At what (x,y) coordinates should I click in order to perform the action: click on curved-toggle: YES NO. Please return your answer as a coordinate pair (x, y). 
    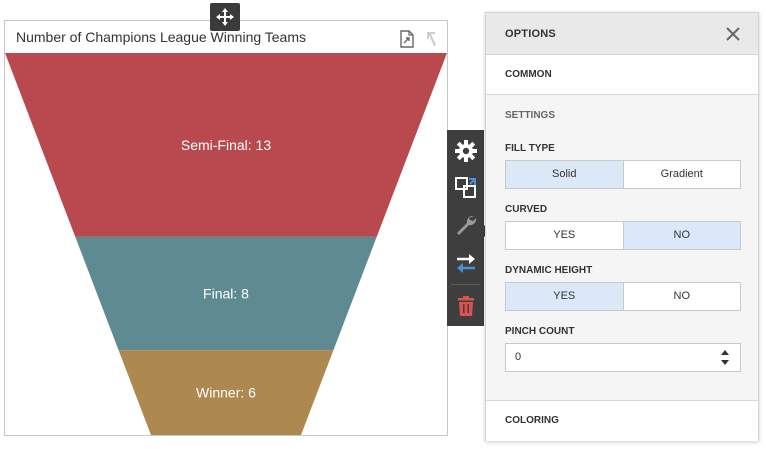
    Looking at the image, I should click on (623, 235).